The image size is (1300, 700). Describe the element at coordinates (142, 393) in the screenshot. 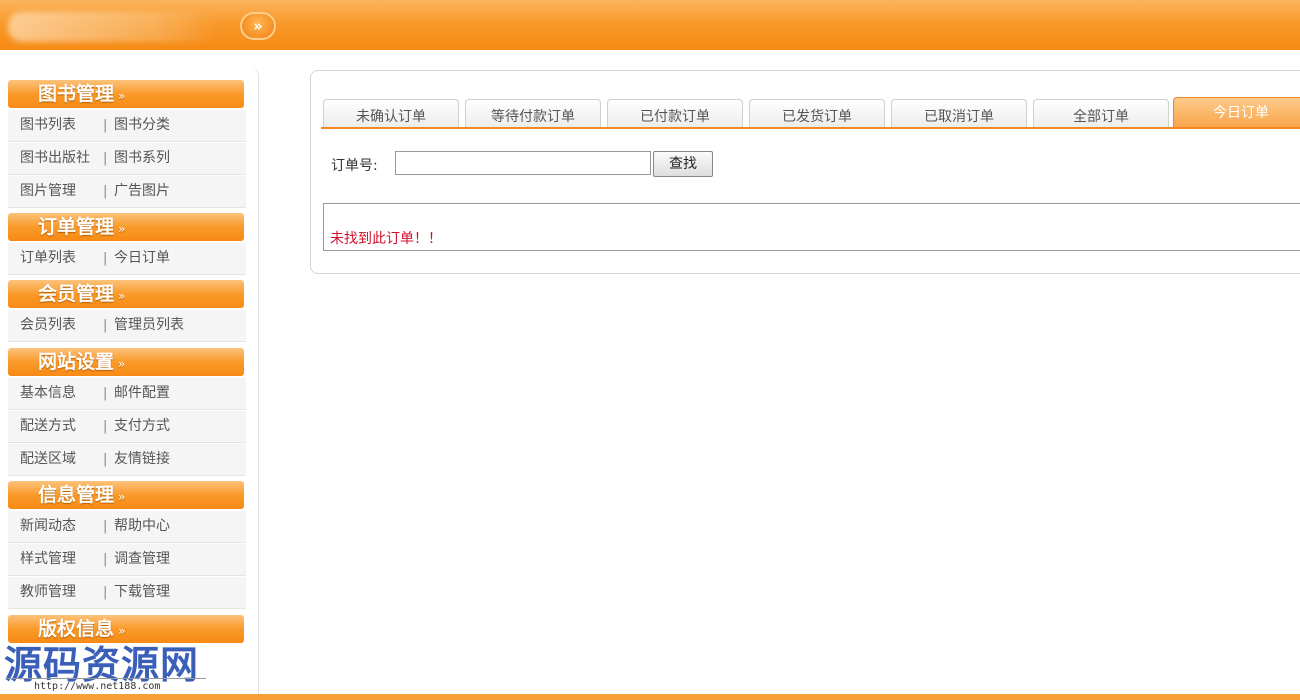

I see `sidebar-link-mail-config: 邮件配置` at that location.